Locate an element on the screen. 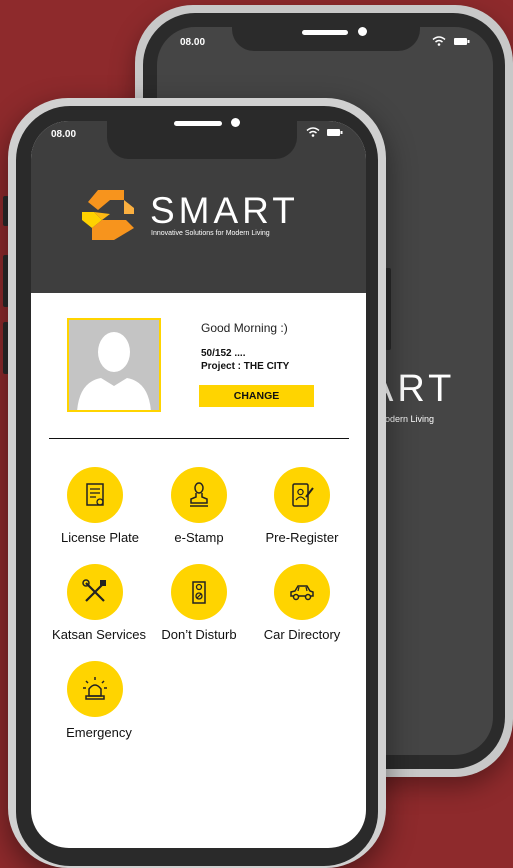 This screenshot has width=513, height=868. wifi-icon is located at coordinates (313, 132).